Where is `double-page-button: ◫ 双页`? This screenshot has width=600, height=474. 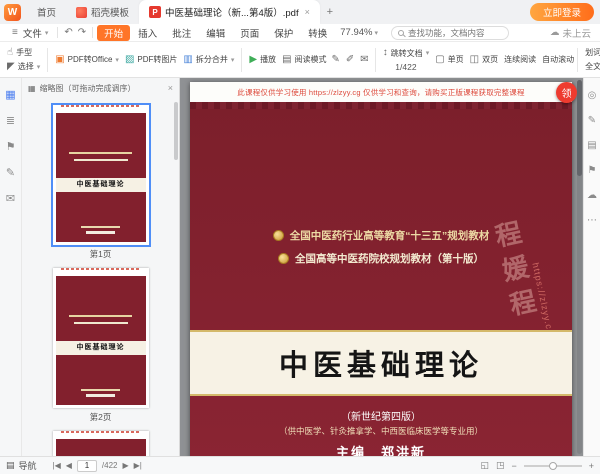 double-page-button: ◫ 双页 is located at coordinates (484, 59).